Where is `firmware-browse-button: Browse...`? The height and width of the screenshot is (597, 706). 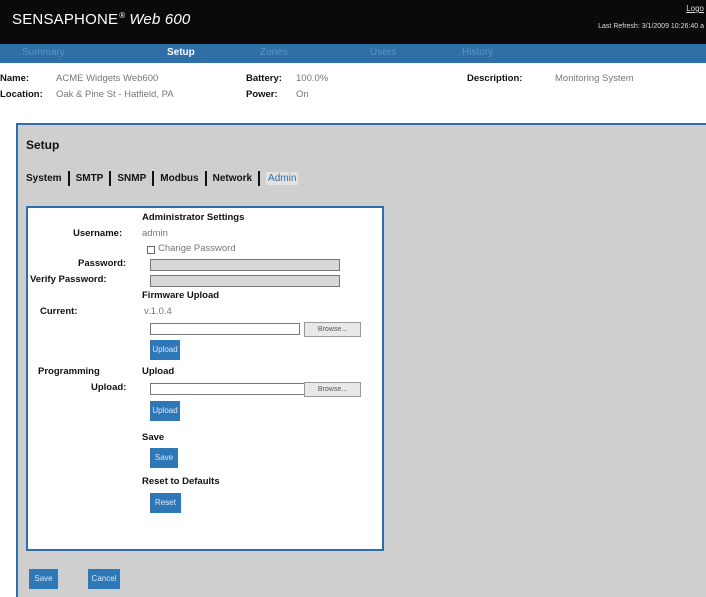
firmware-browse-button: Browse... is located at coordinates (332, 329).